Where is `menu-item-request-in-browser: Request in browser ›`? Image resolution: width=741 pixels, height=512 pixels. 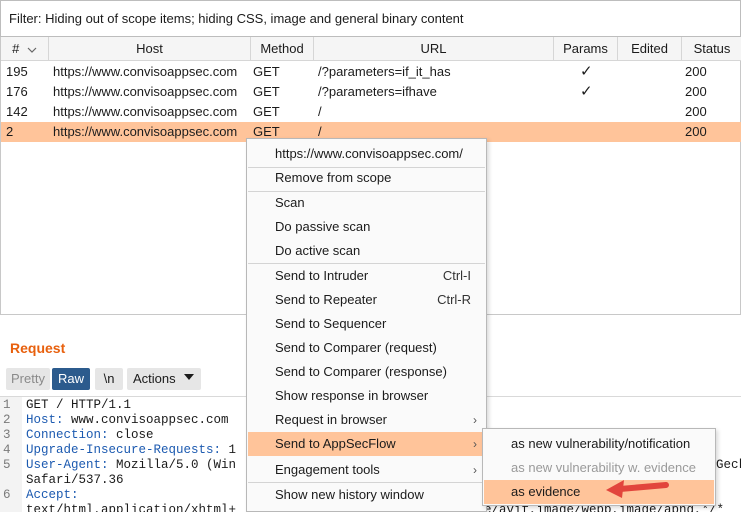 menu-item-request-in-browser: Request in browser › is located at coordinates (366, 420).